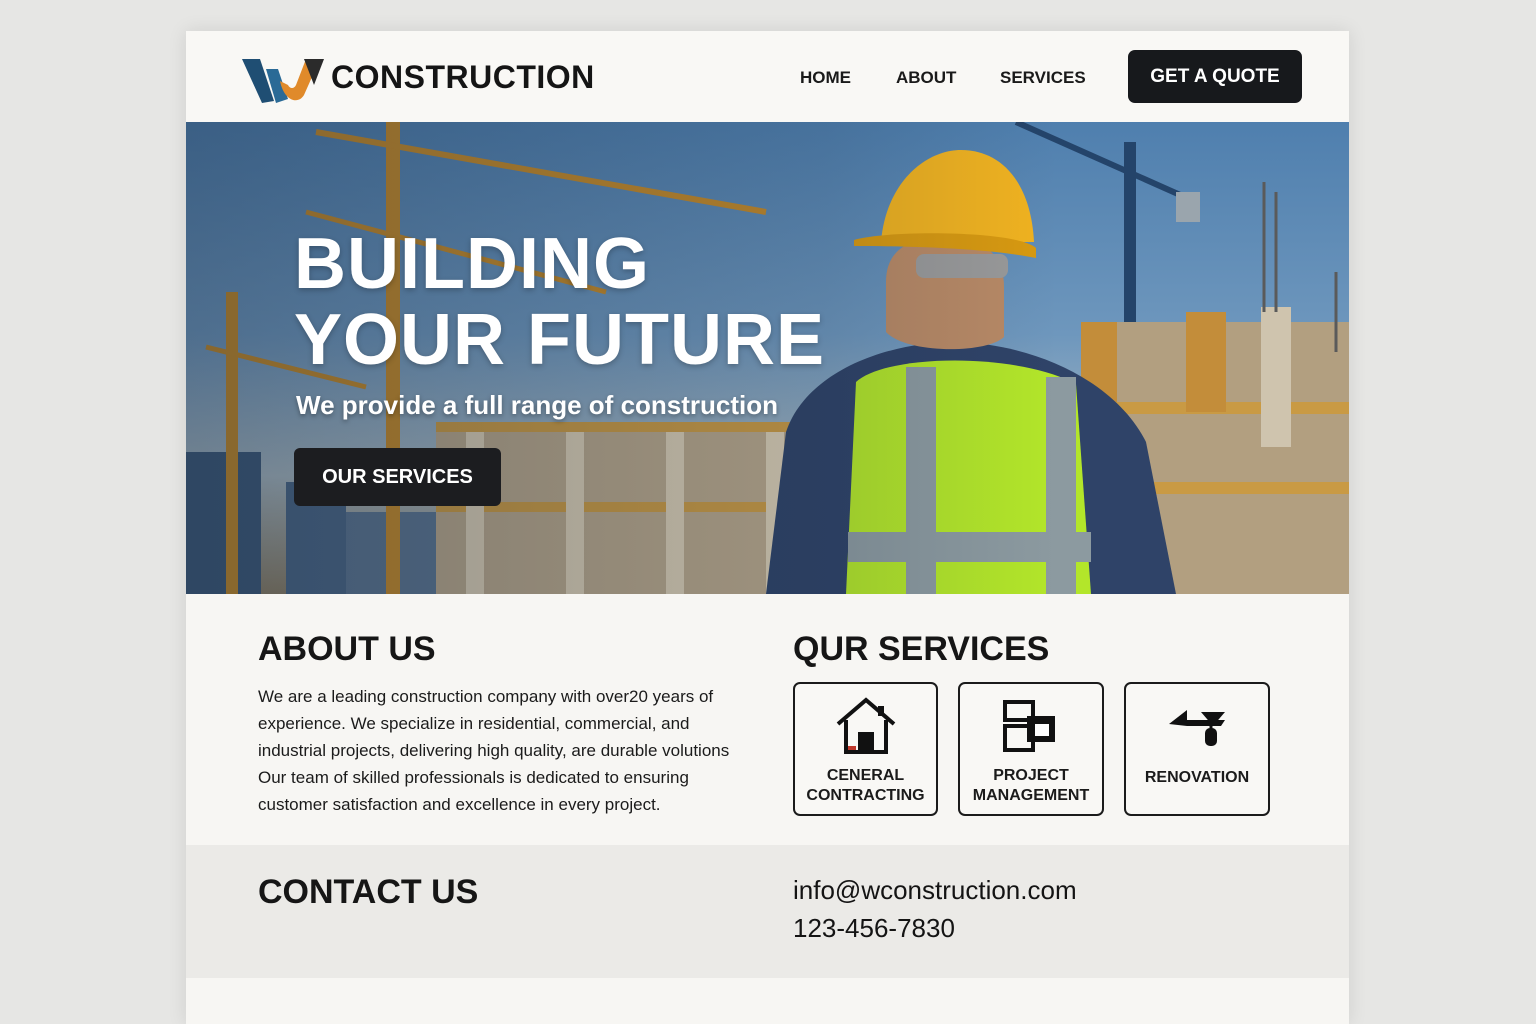 The image size is (1536, 1024). What do you see at coordinates (397, 477) in the screenshot?
I see `our-services-button: OUR SERVICES` at bounding box center [397, 477].